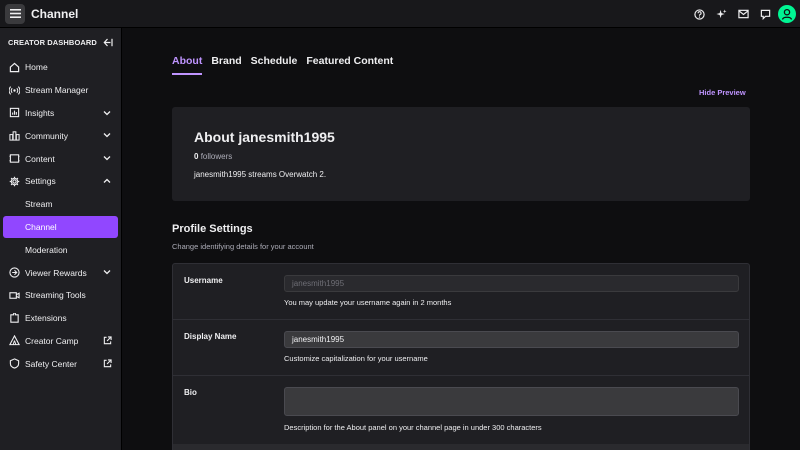 The height and width of the screenshot is (450, 800). Describe the element at coordinates (14, 272) in the screenshot. I see `rewards-icon` at that location.